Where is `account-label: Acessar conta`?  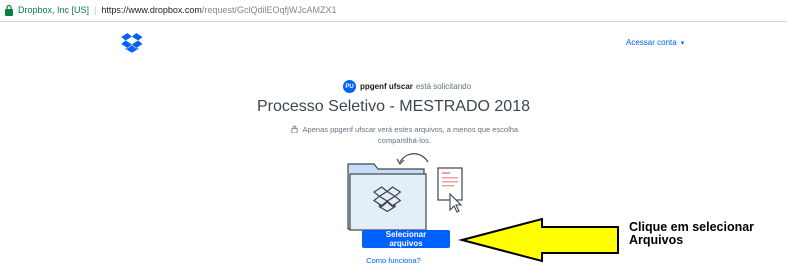 account-label: Acessar conta is located at coordinates (651, 42).